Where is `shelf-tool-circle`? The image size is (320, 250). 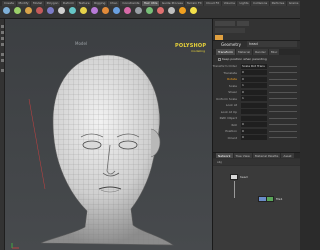
shelf-tool-circle is located at coordinates (83, 12).